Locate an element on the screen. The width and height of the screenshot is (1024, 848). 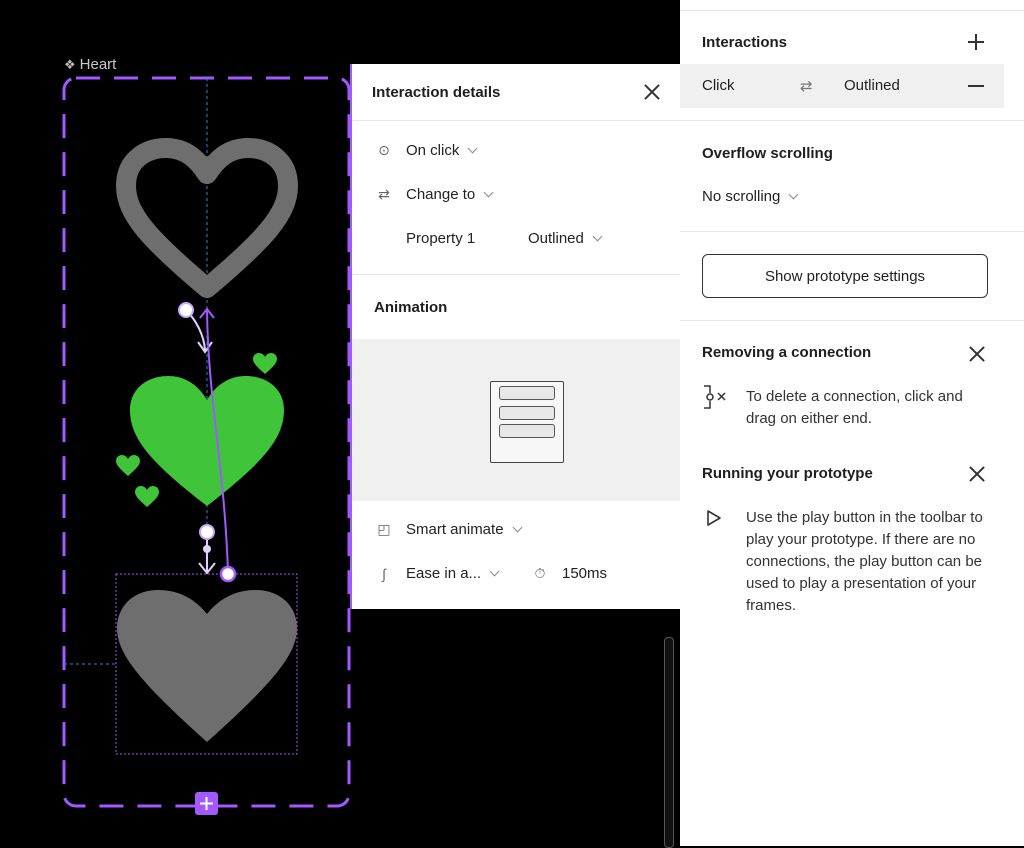
popup-title: Interaction details is located at coordinates (436, 92).